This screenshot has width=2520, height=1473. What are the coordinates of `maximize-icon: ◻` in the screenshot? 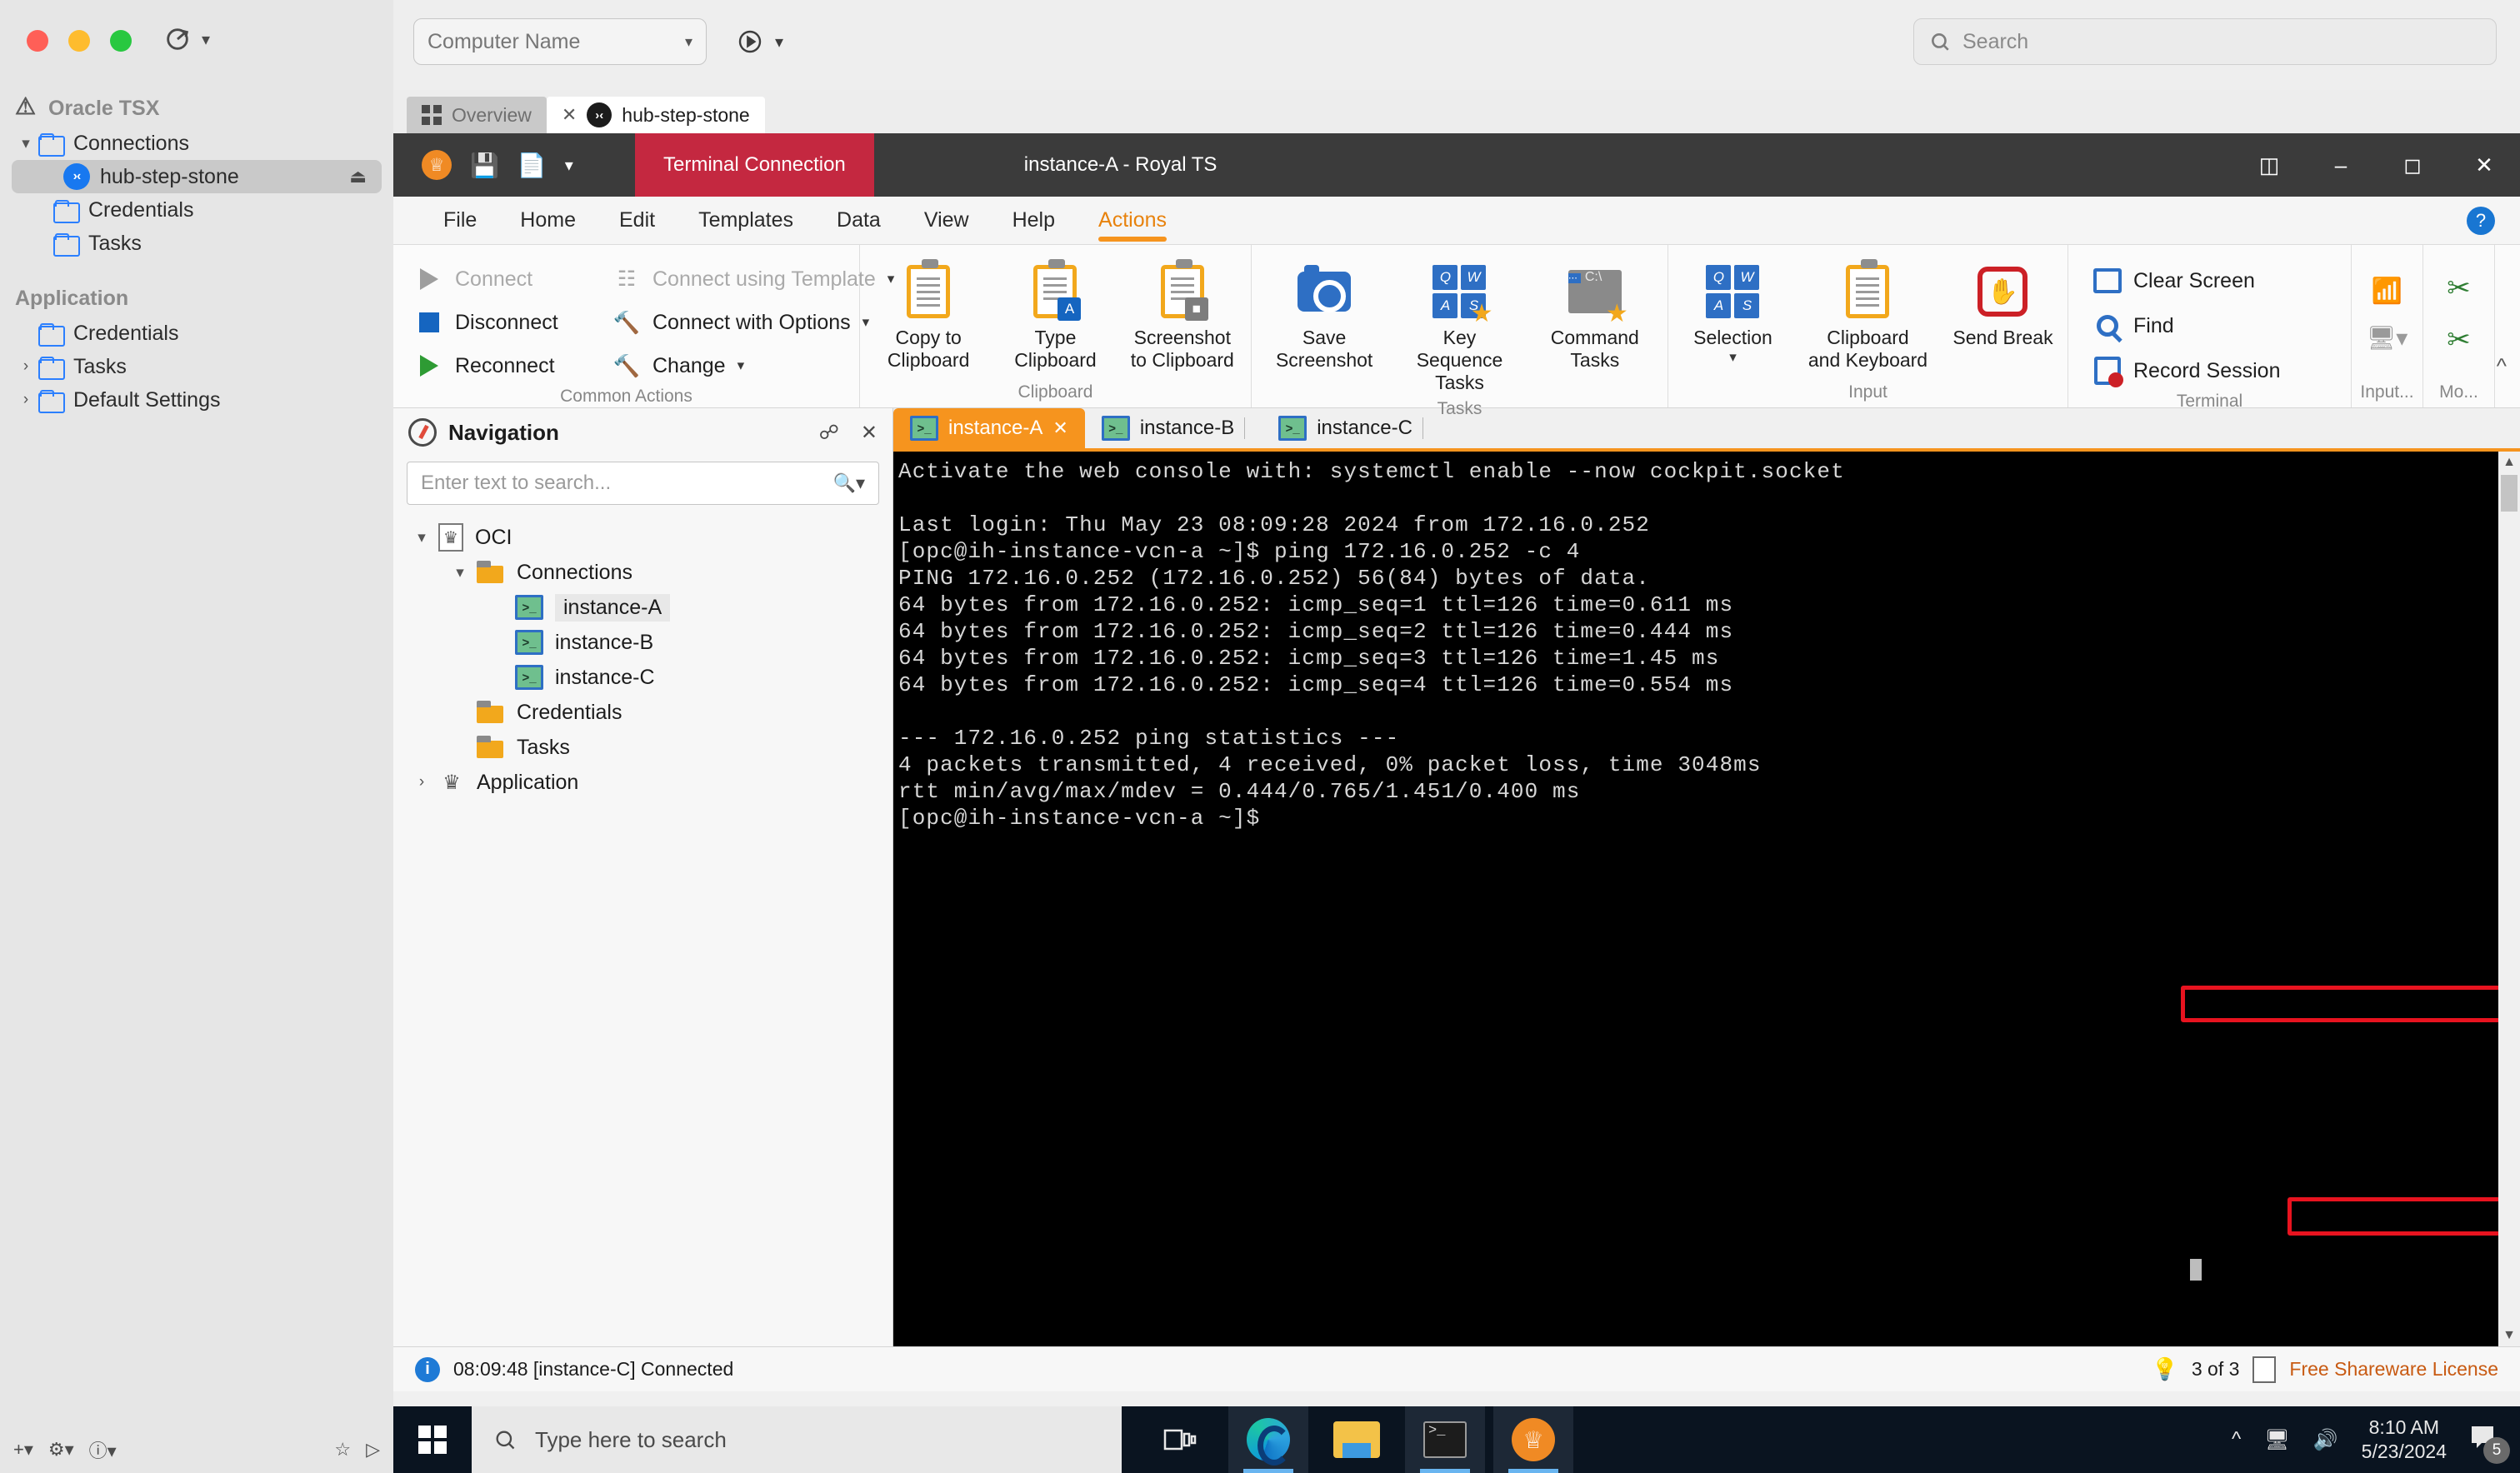 It's located at (2412, 165).